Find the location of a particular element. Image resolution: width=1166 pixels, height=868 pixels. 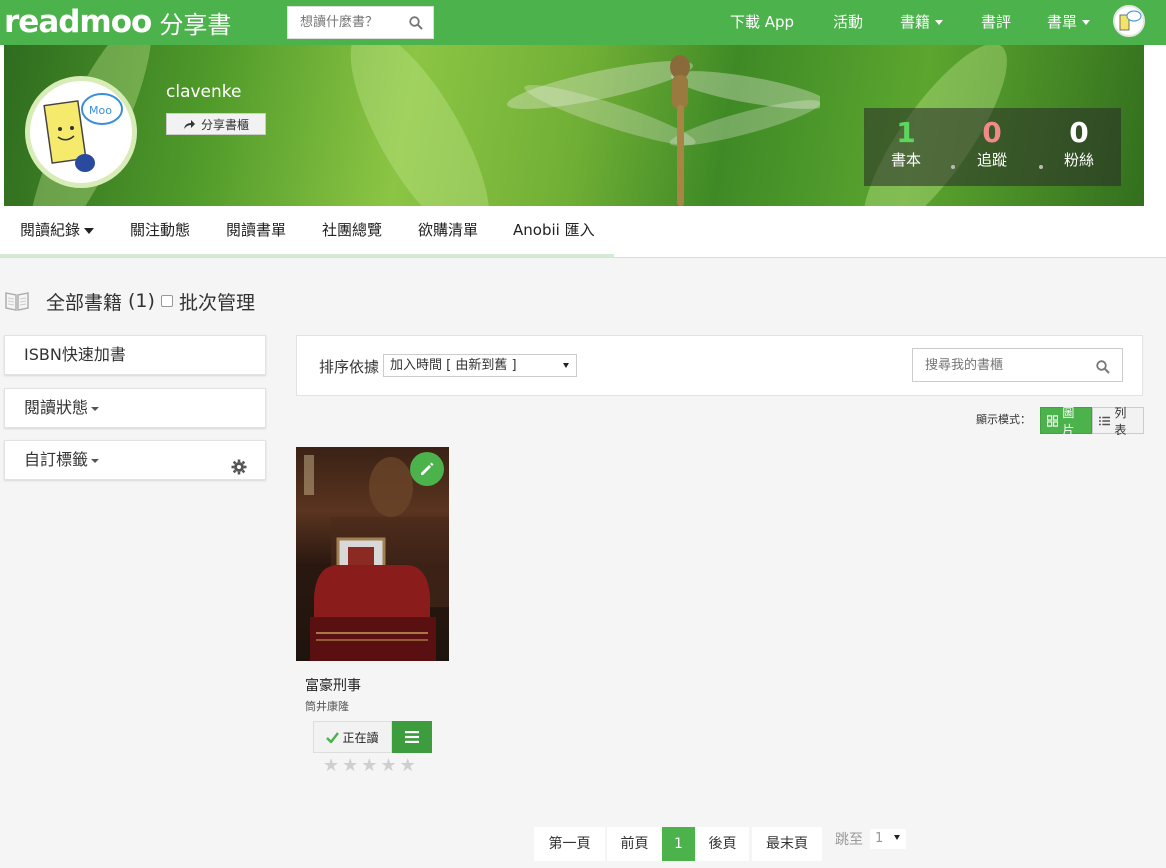

share-shelf-button: 分享書櫃 is located at coordinates (216, 124).